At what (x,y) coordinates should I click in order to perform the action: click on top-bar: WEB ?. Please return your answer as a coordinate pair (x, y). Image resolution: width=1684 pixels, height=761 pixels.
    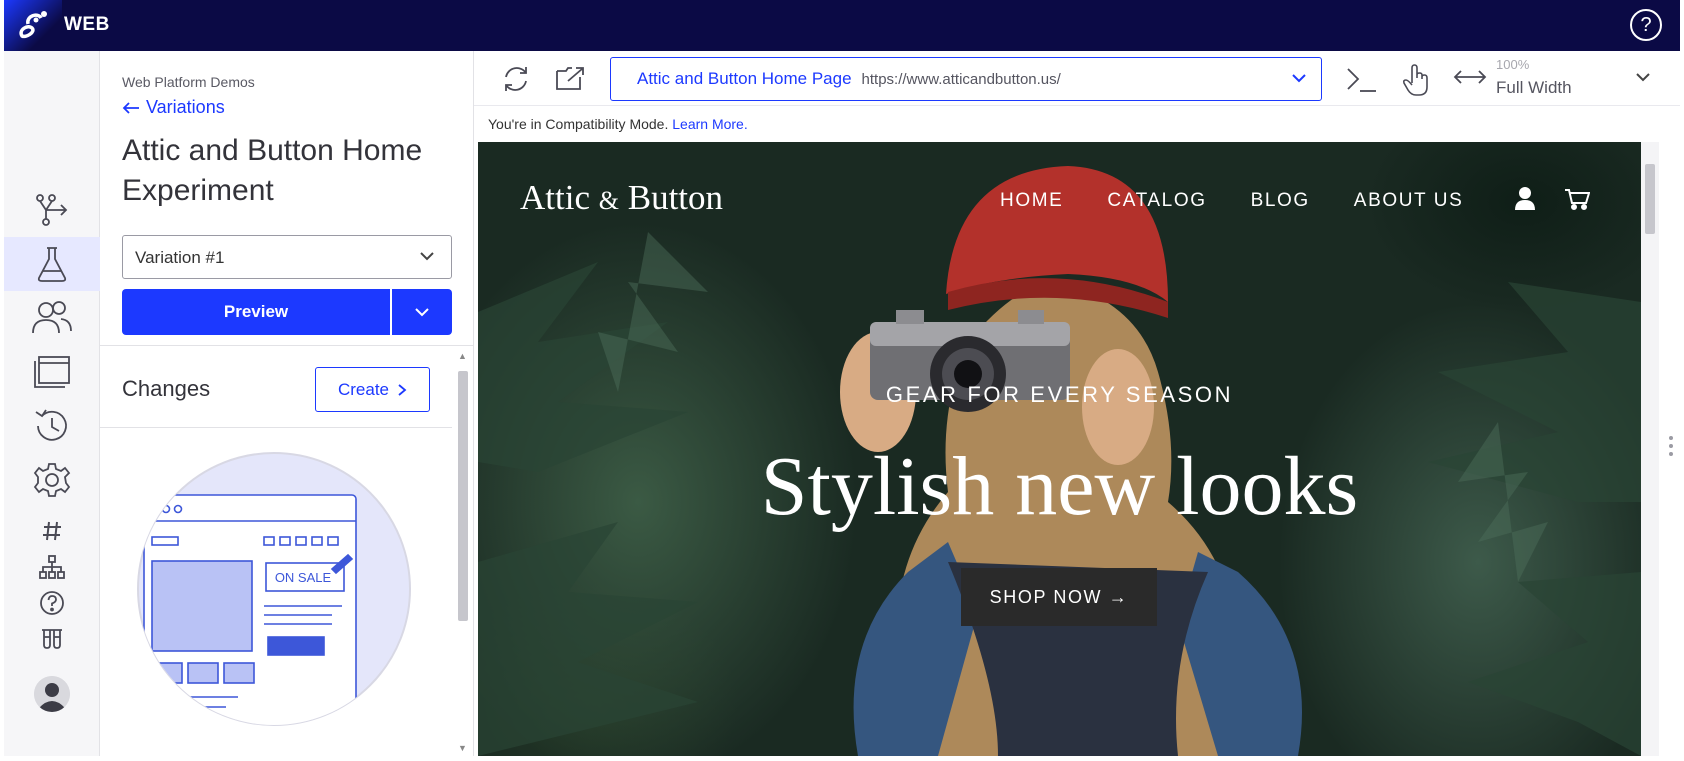
    Looking at the image, I should click on (842, 25).